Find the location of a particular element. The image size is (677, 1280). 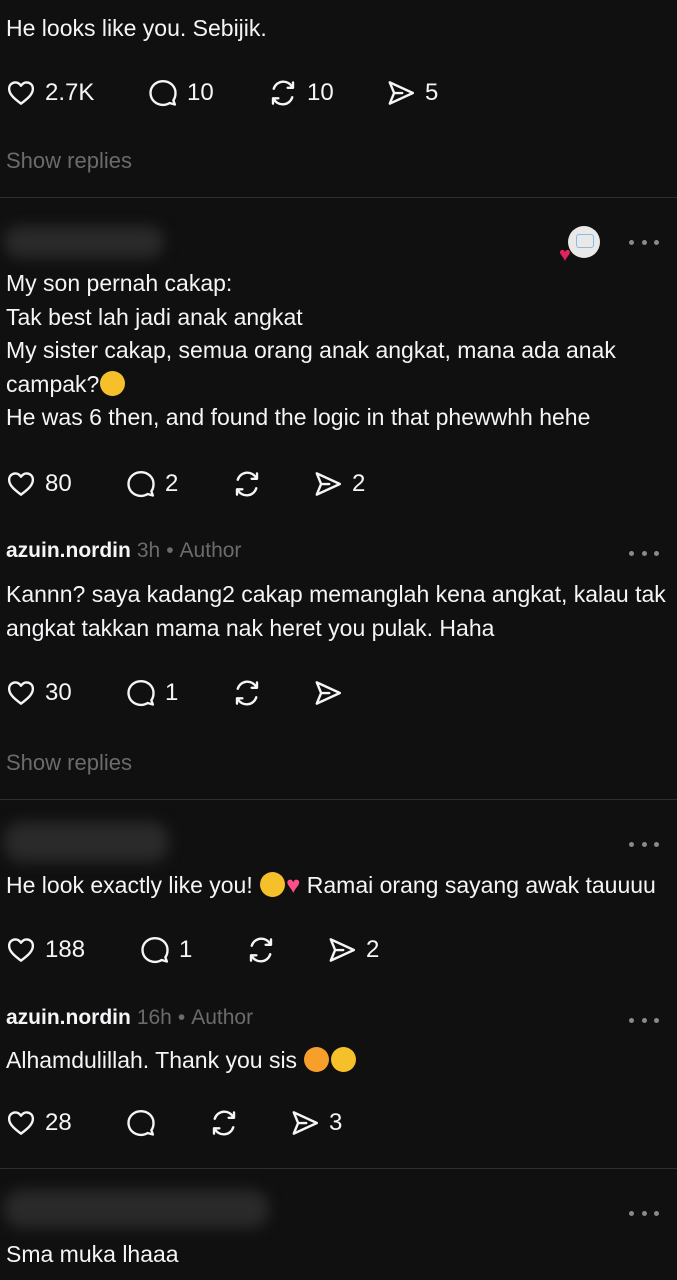

action-bar: 30 1 is located at coordinates (338, 693).